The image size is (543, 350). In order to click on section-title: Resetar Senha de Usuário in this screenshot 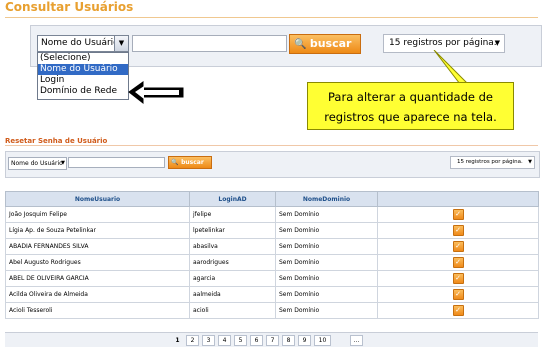, I will do `click(56, 141)`.